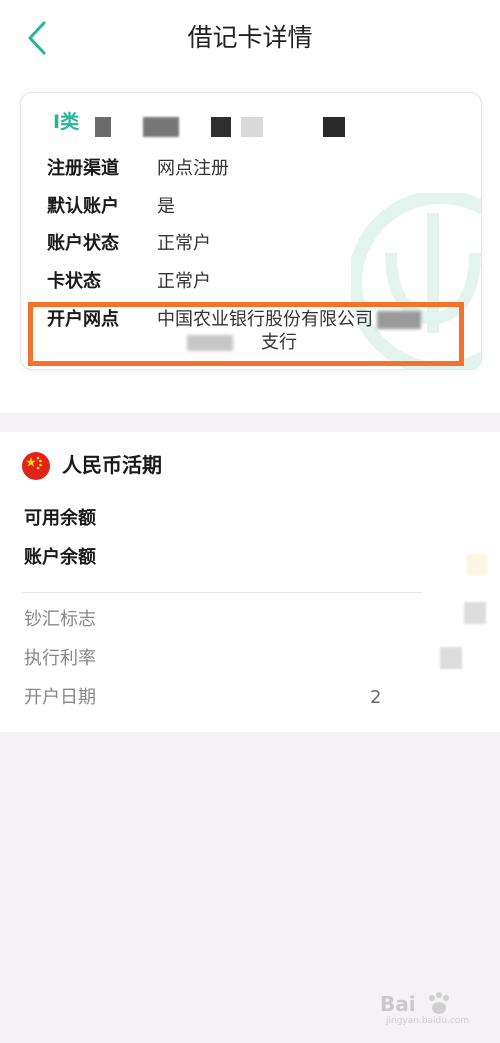 Image resolution: width=500 pixels, height=1043 pixels. Describe the element at coordinates (376, 697) in the screenshot. I see `open-date-value: 2` at that location.